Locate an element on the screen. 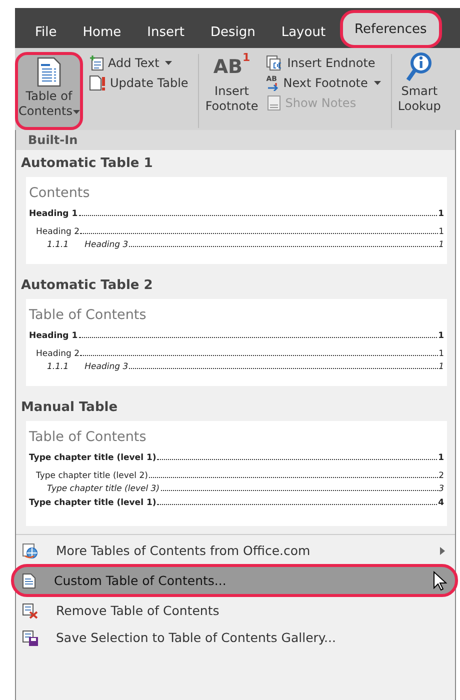 This screenshot has width=460, height=700. remove-icon is located at coordinates (30, 610).